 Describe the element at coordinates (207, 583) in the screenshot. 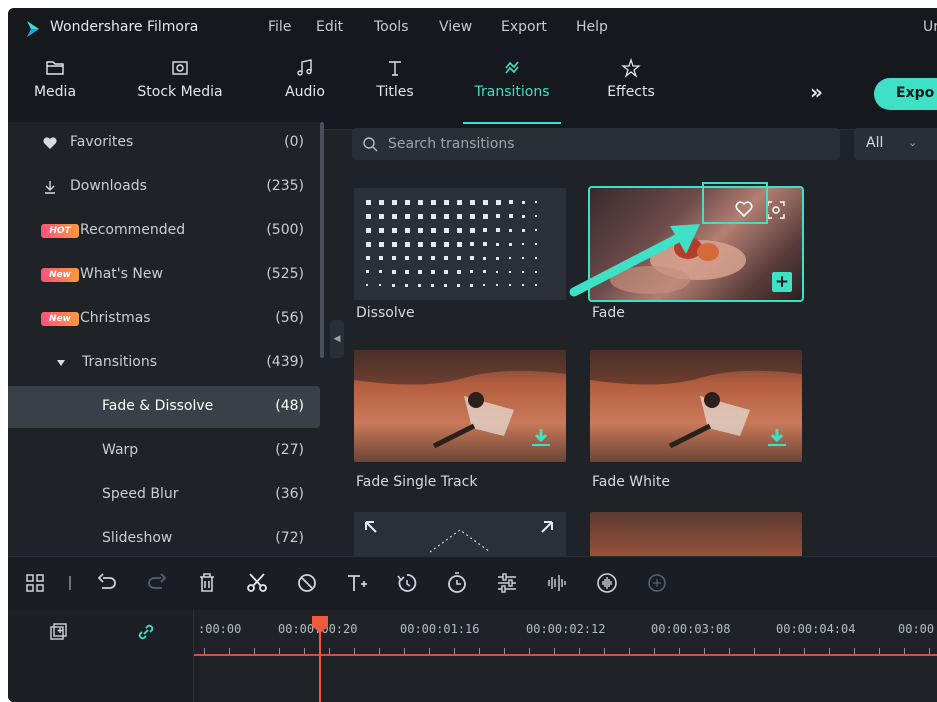

I see `delete-icon` at that location.